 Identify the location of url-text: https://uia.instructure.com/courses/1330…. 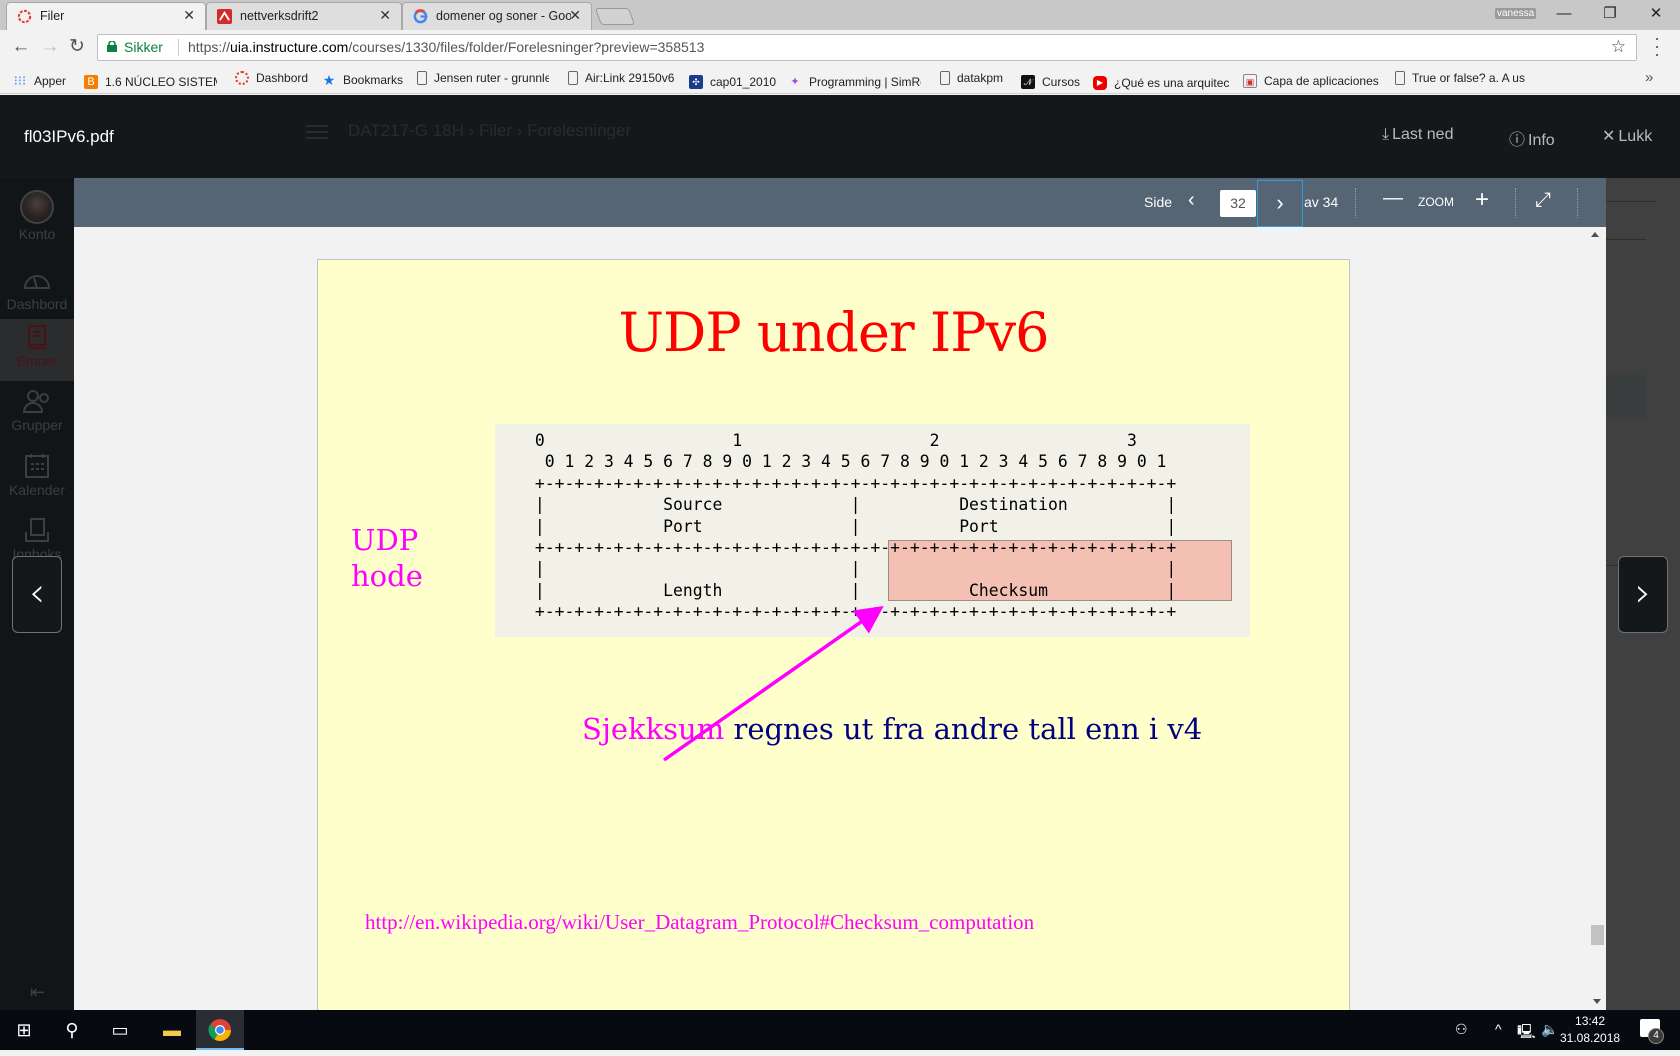
(446, 47).